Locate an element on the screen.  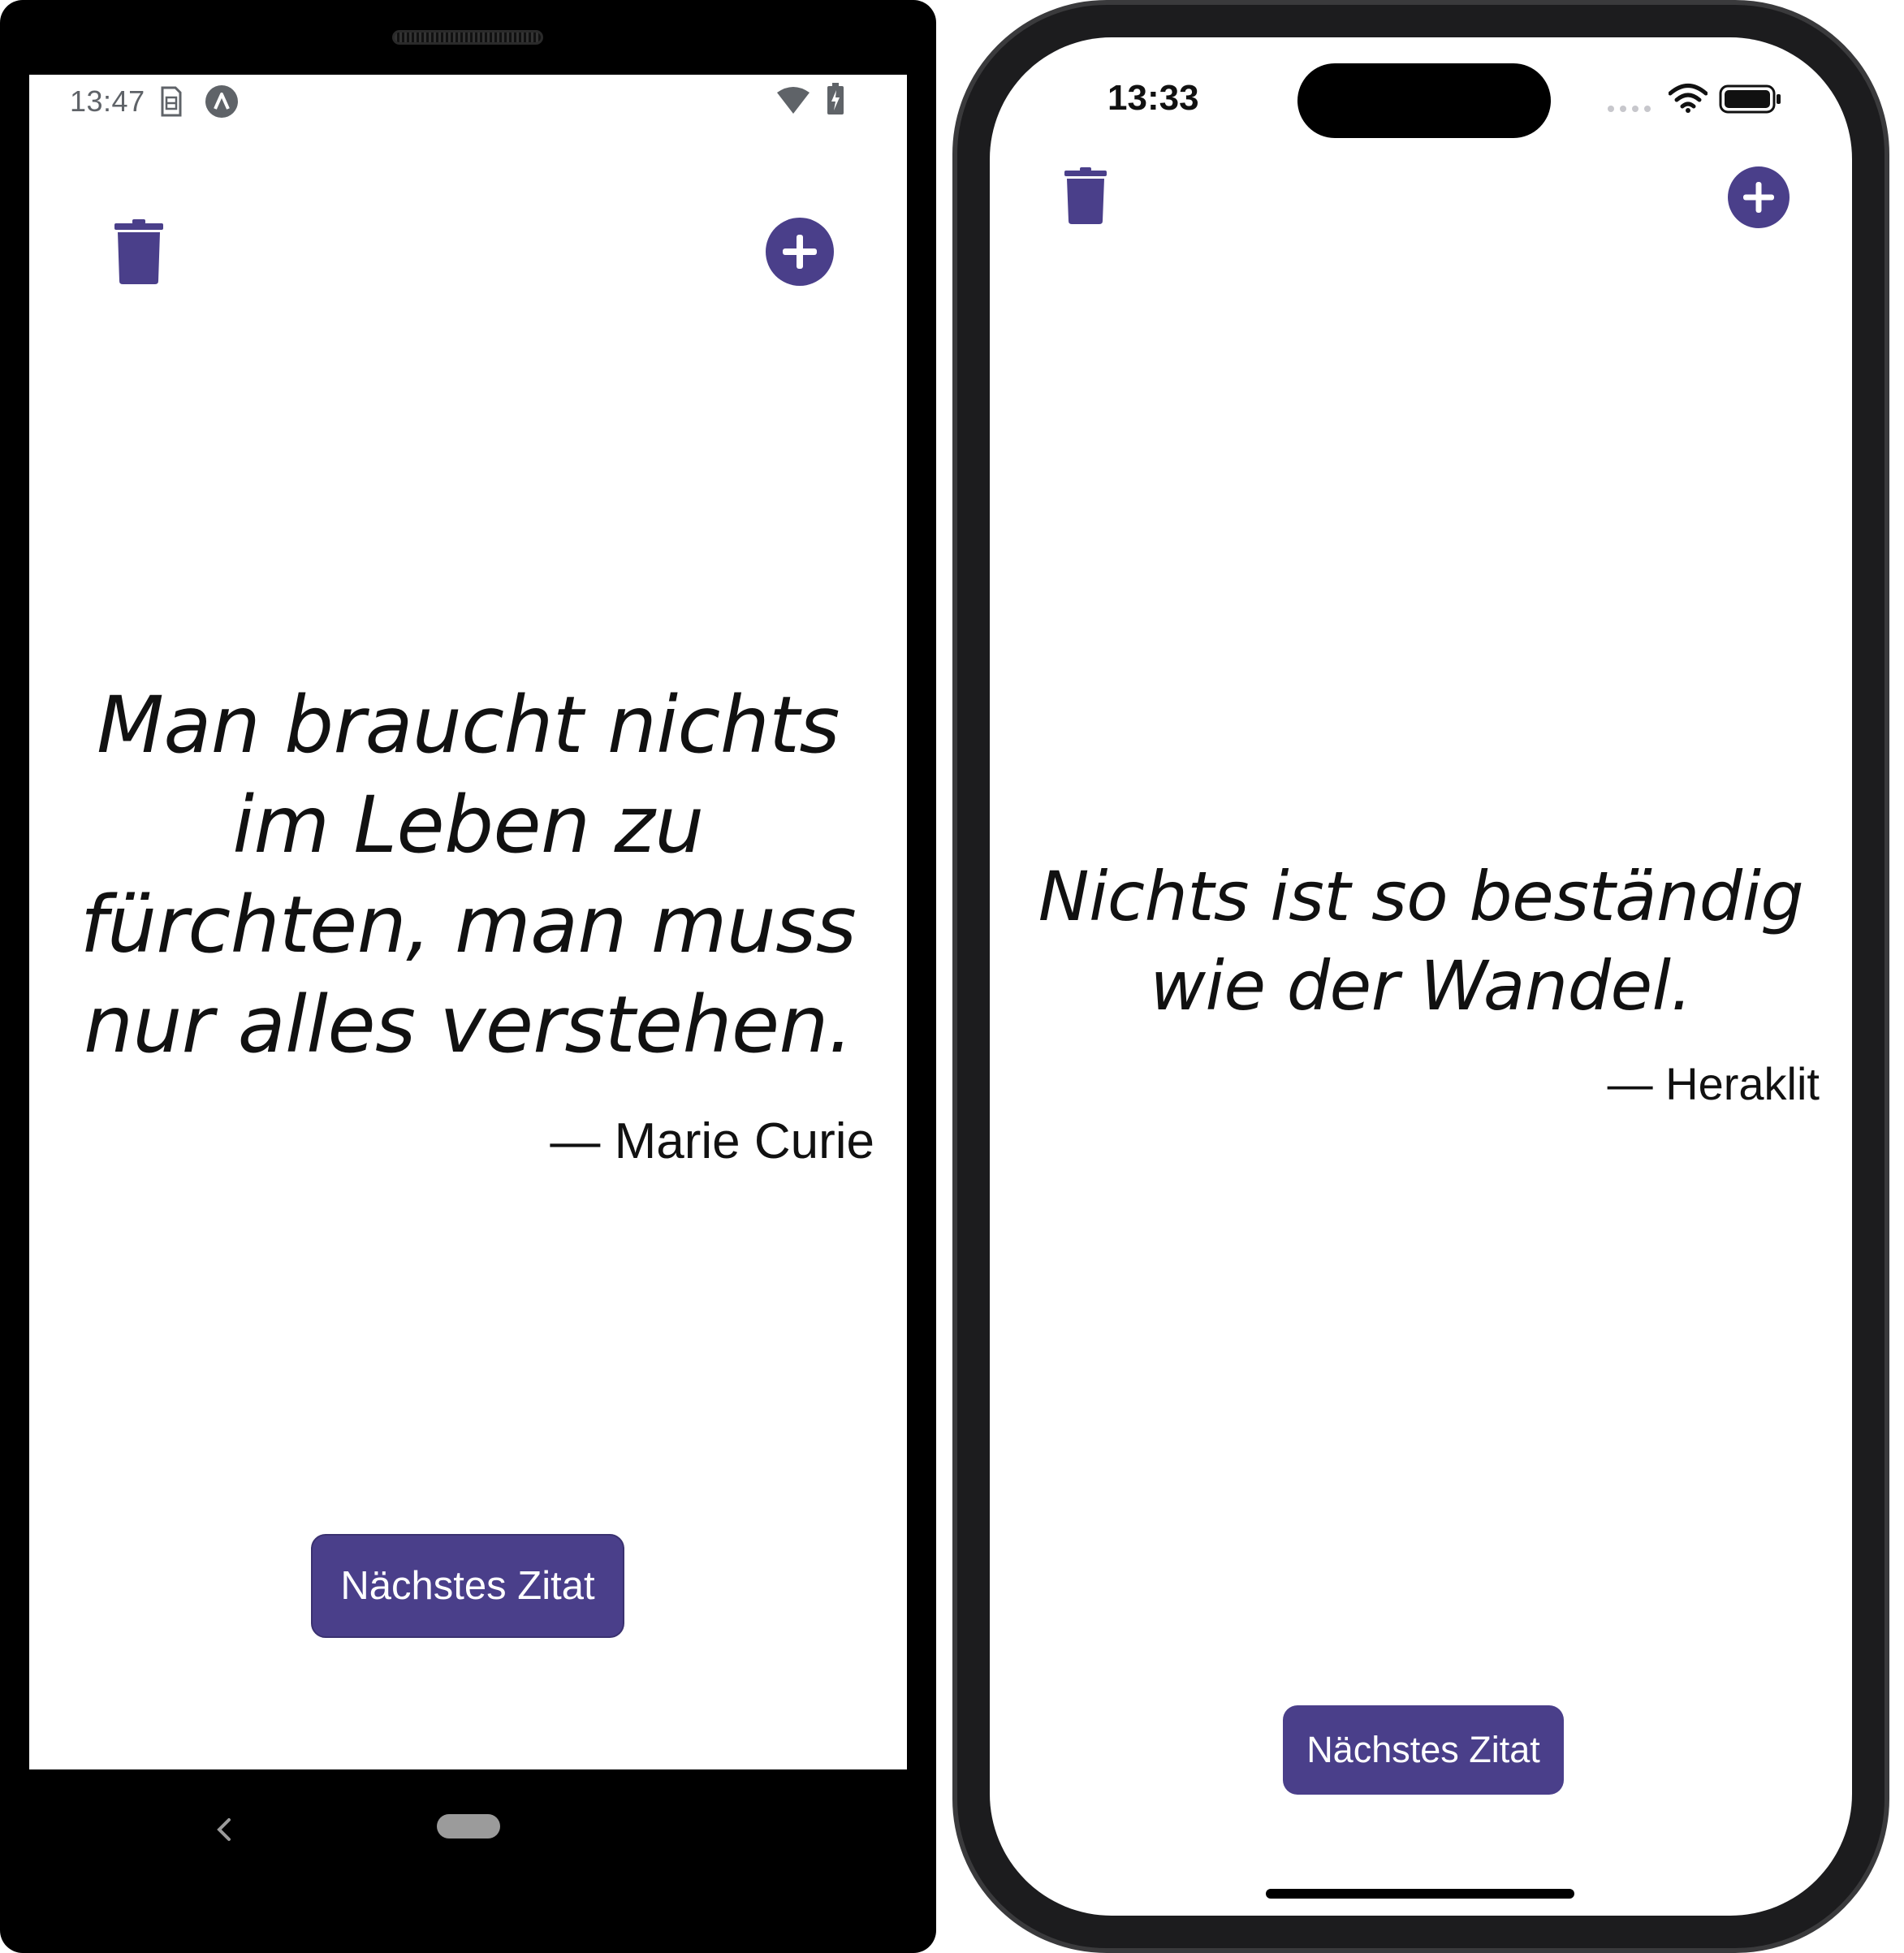
home-indicator is located at coordinates (1420, 1894).